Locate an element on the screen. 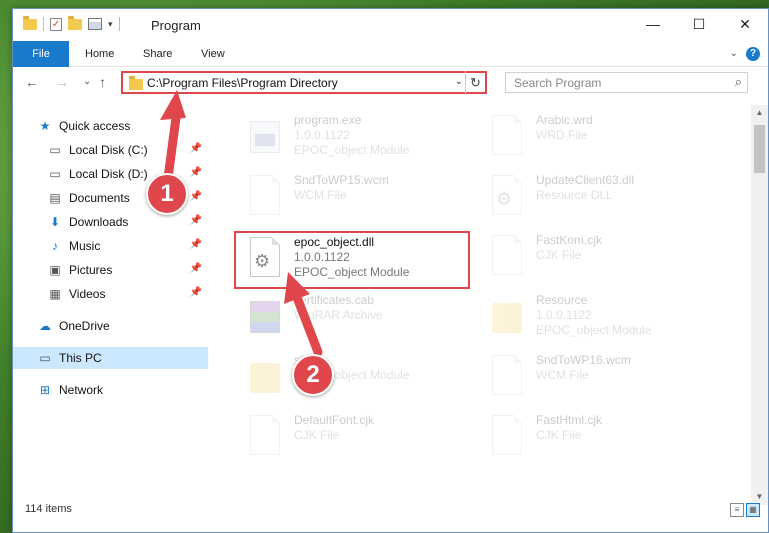  up-arrow-icon: ↑ is located at coordinates (102, 82).